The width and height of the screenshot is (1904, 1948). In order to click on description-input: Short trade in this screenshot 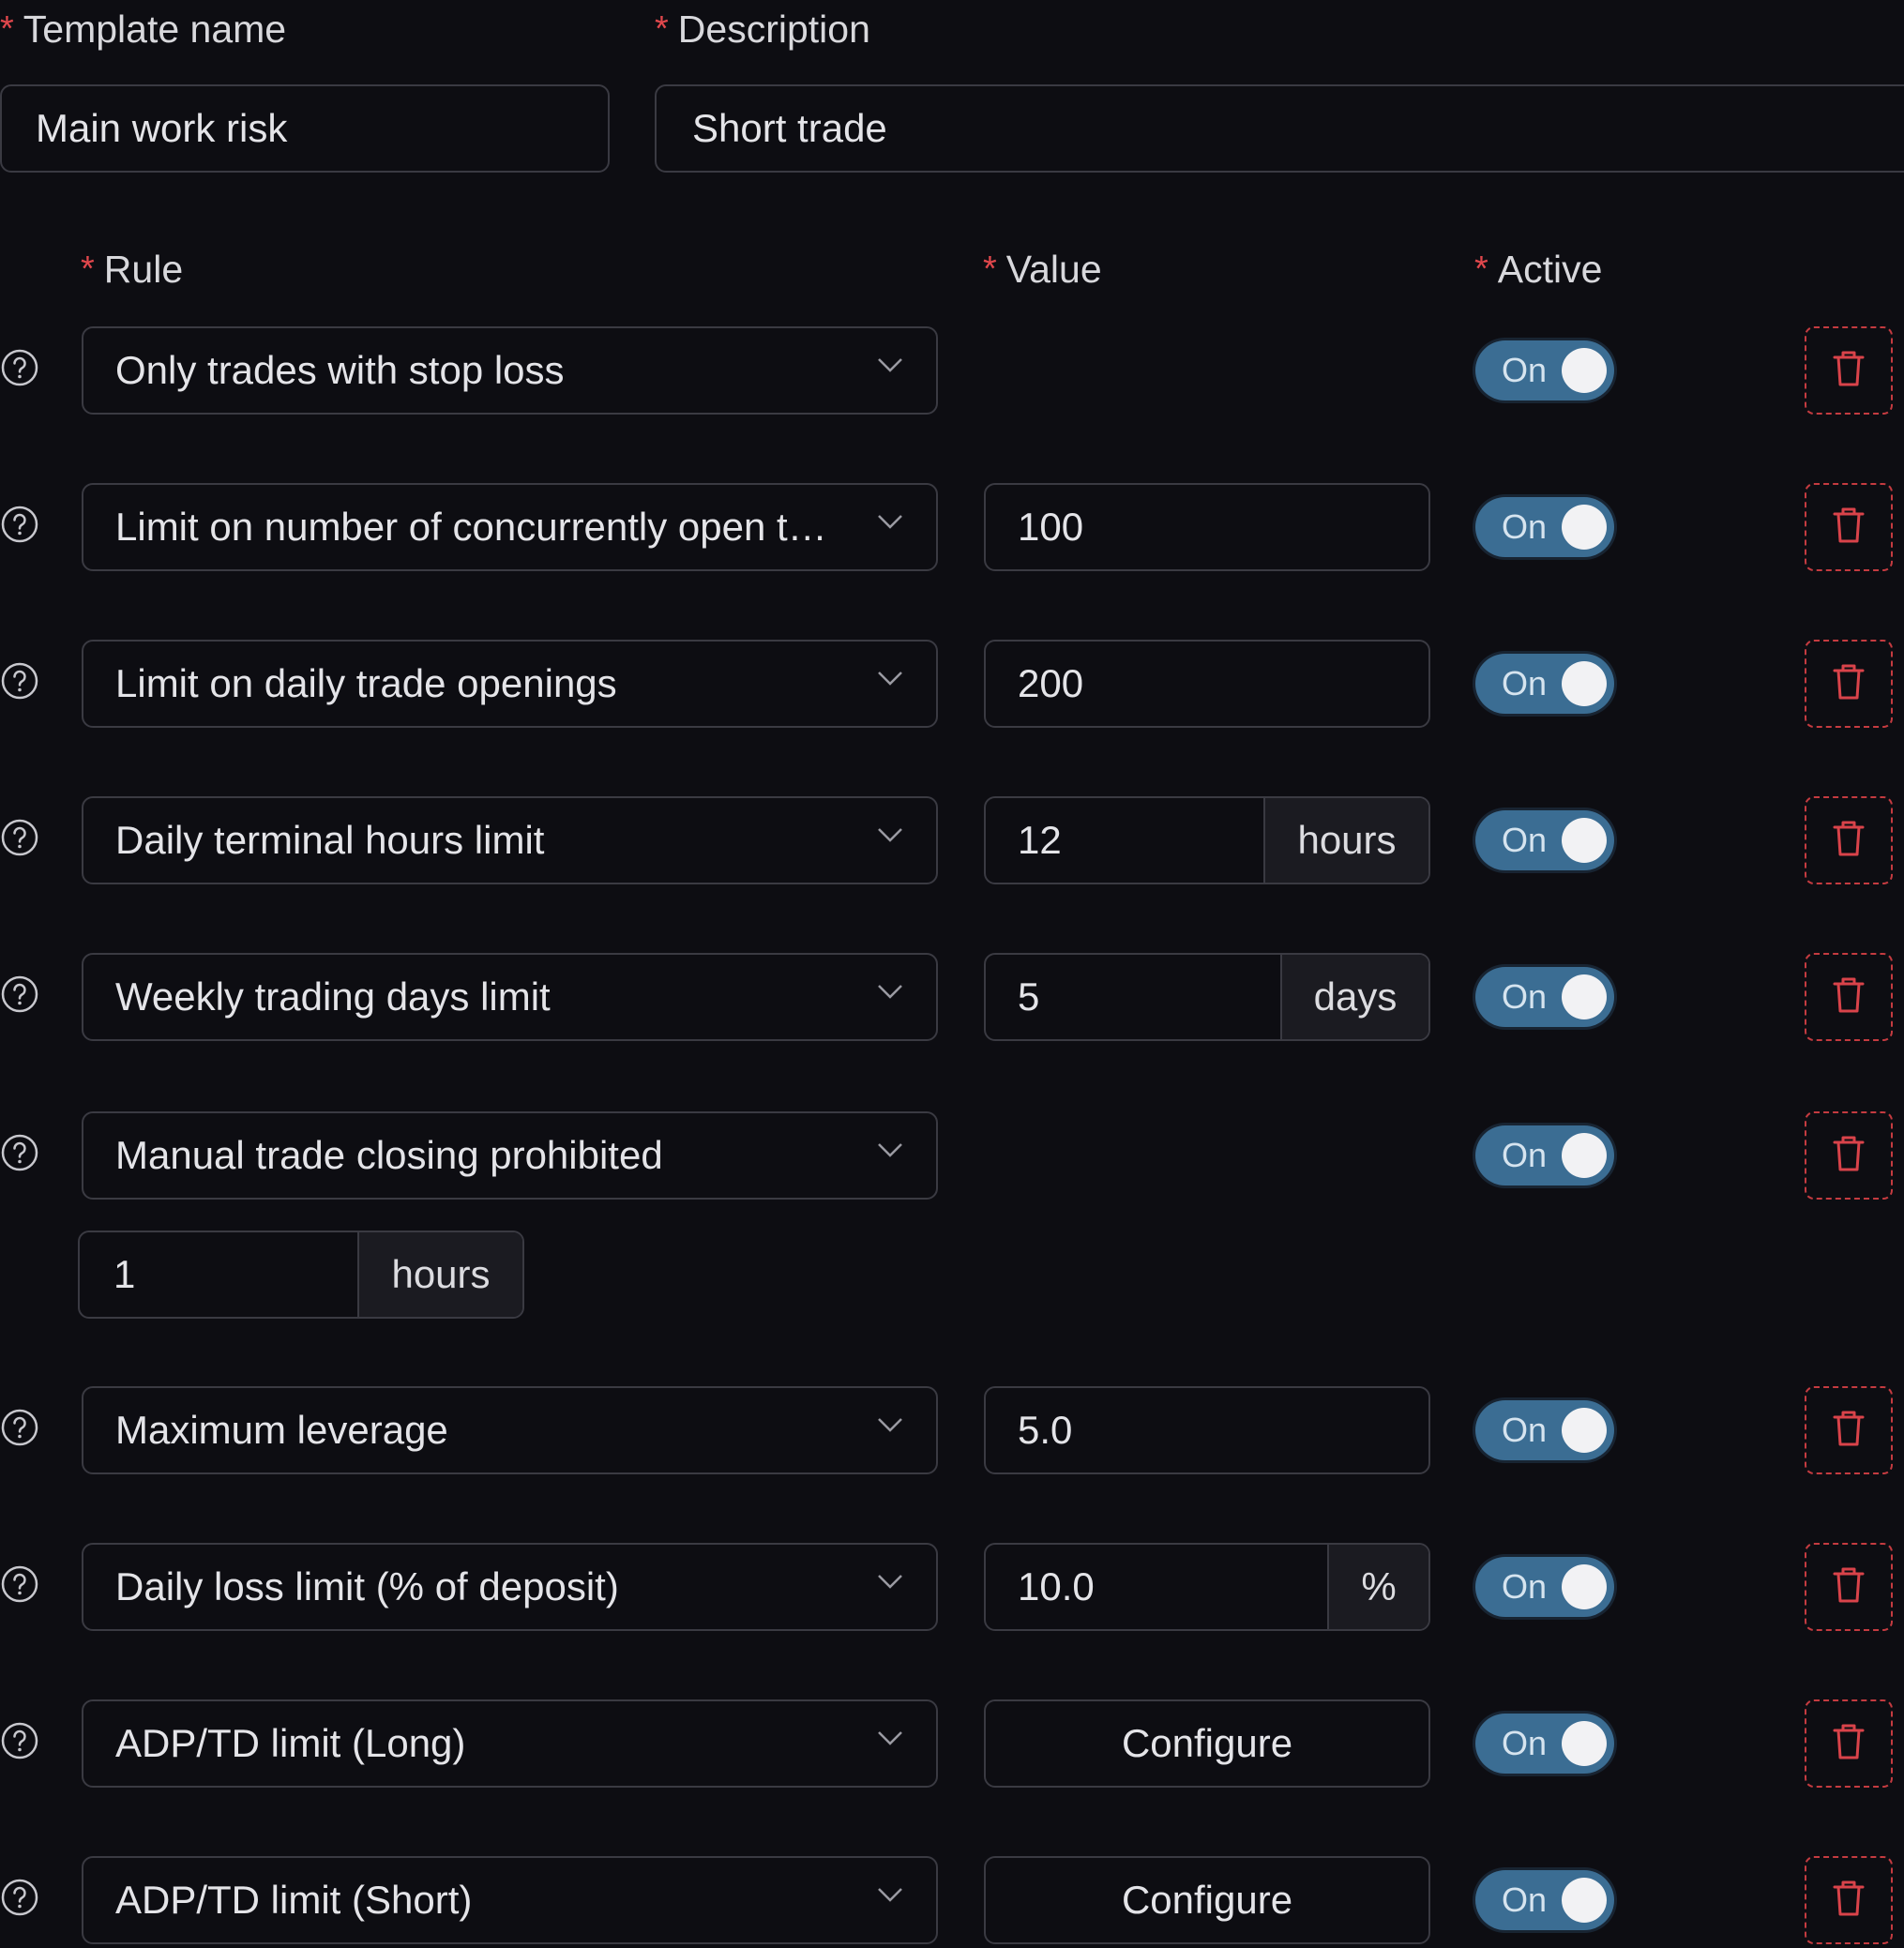, I will do `click(1279, 128)`.